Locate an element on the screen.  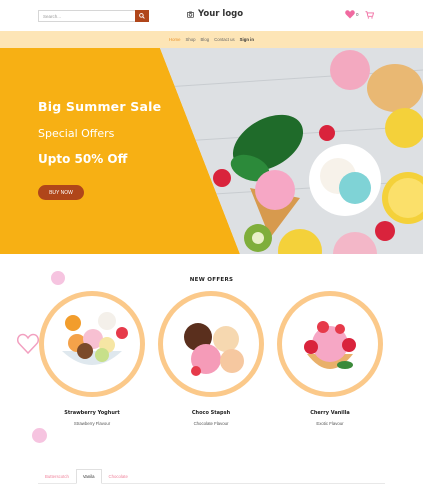
logo-text: Your logo is located at coordinates (221, 14).